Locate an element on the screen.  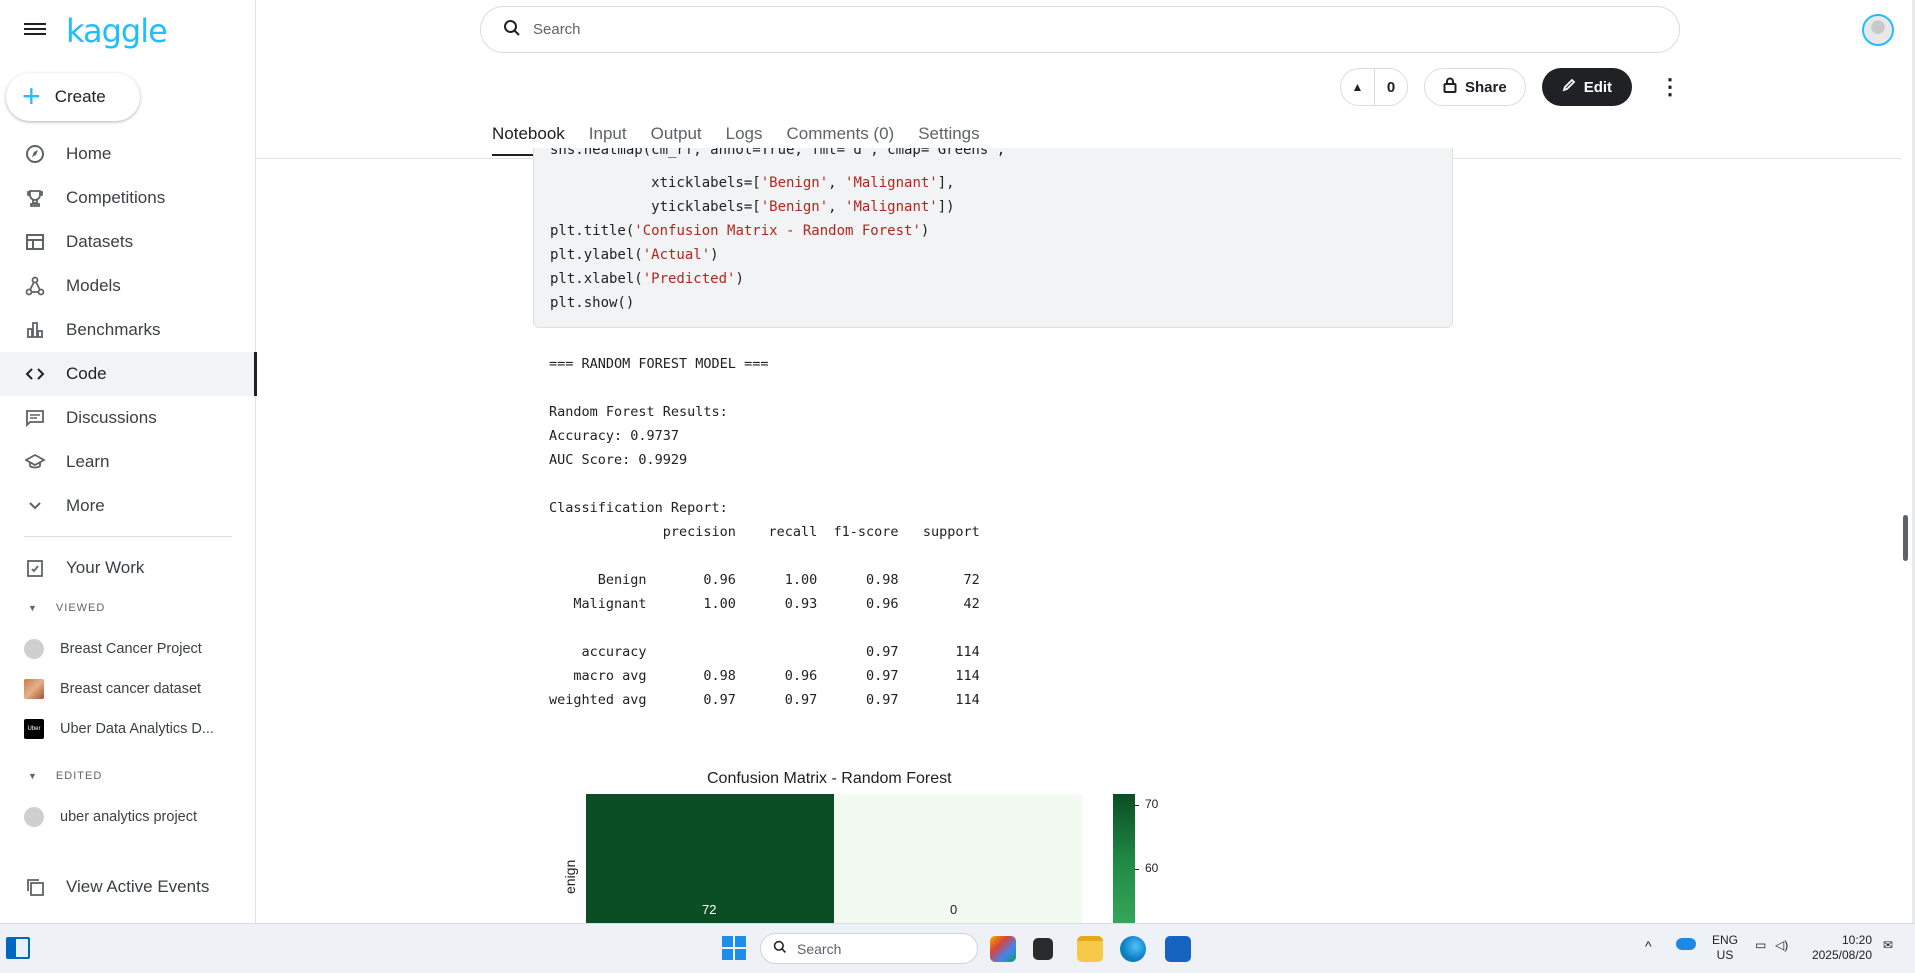
sidebar-item-label: Your Work is located at coordinates (105, 567).